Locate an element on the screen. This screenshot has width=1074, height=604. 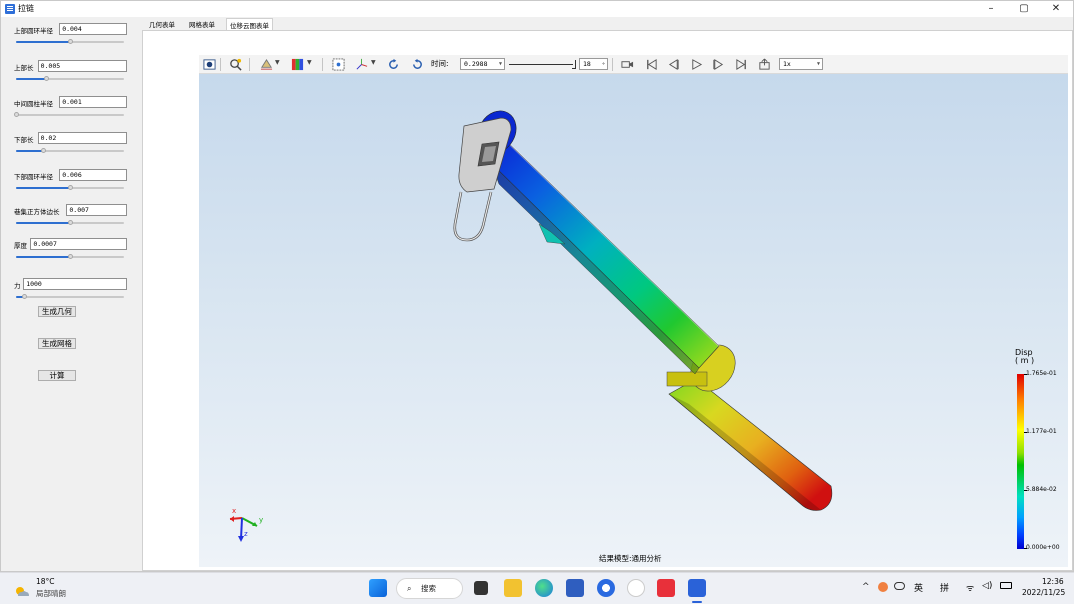
next-frame-icon is located at coordinates (718, 64).